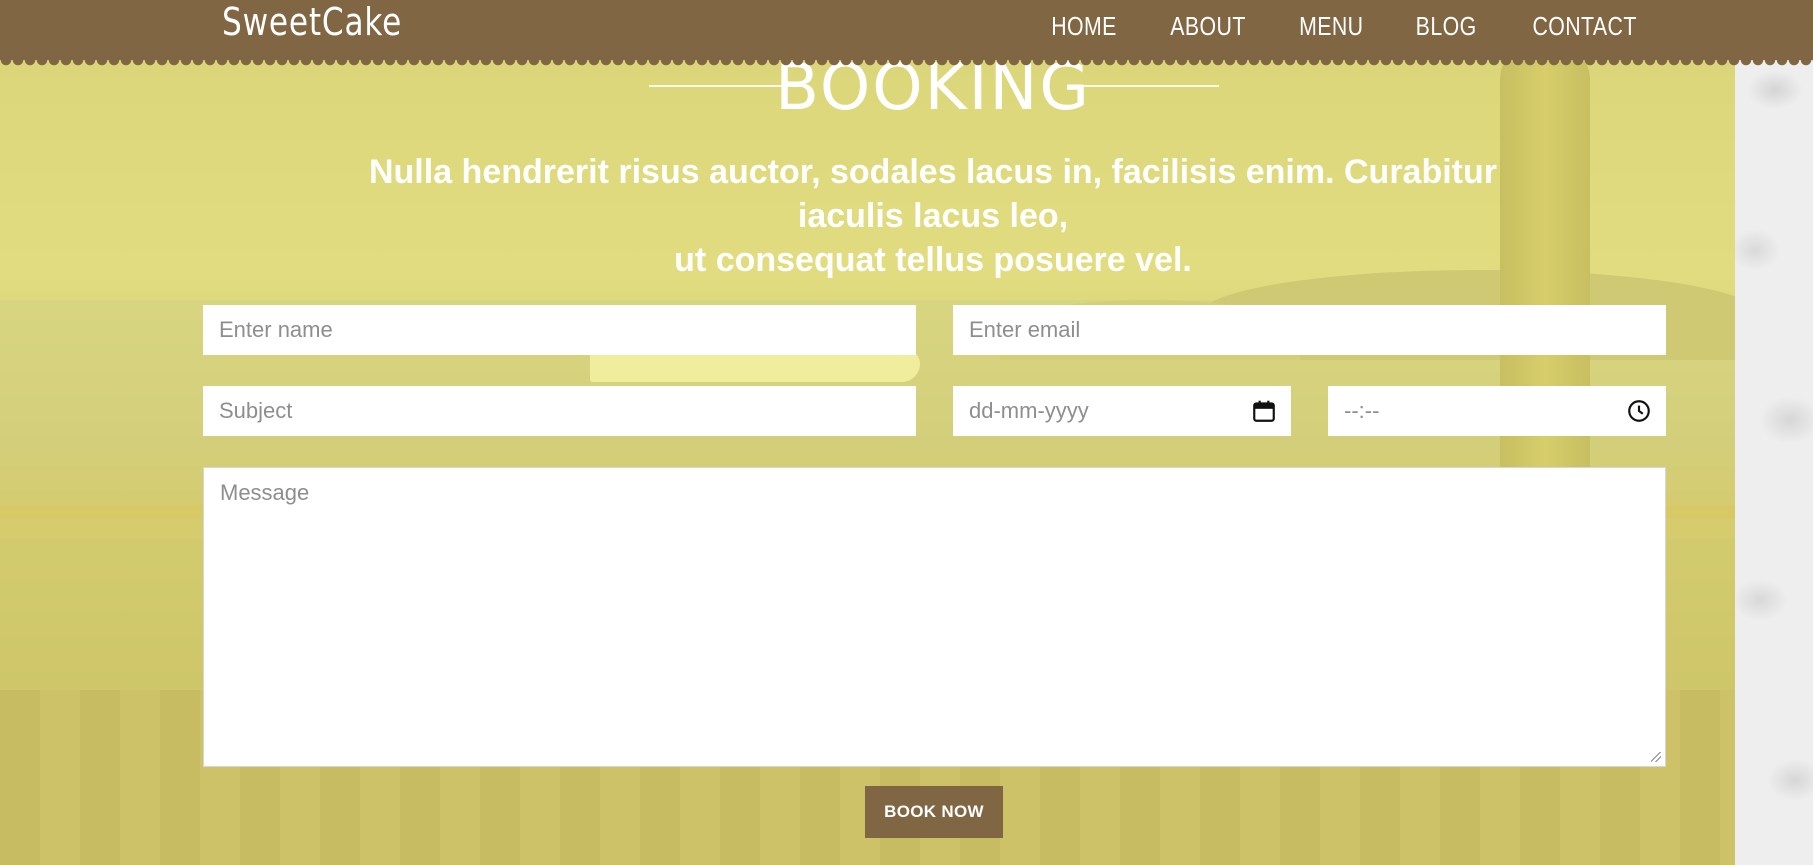 The height and width of the screenshot is (865, 1813). I want to click on time-field: --:--, so click(1497, 411).